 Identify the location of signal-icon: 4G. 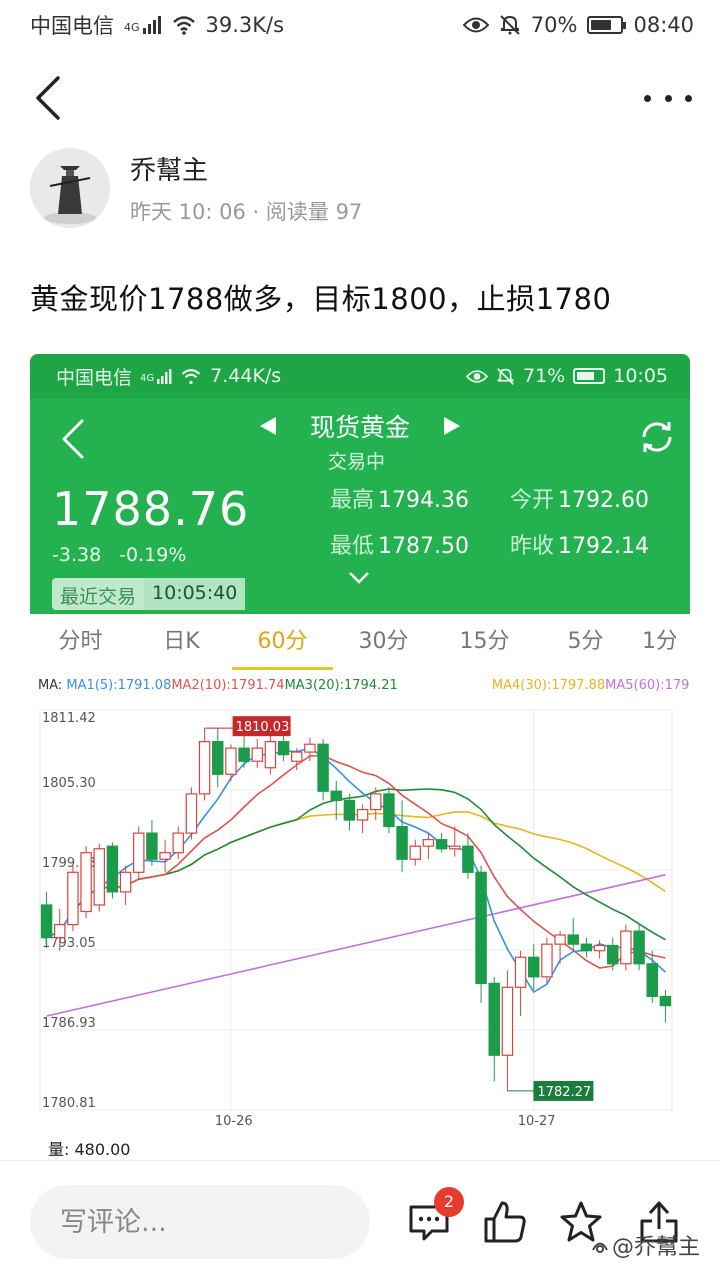
(143, 25).